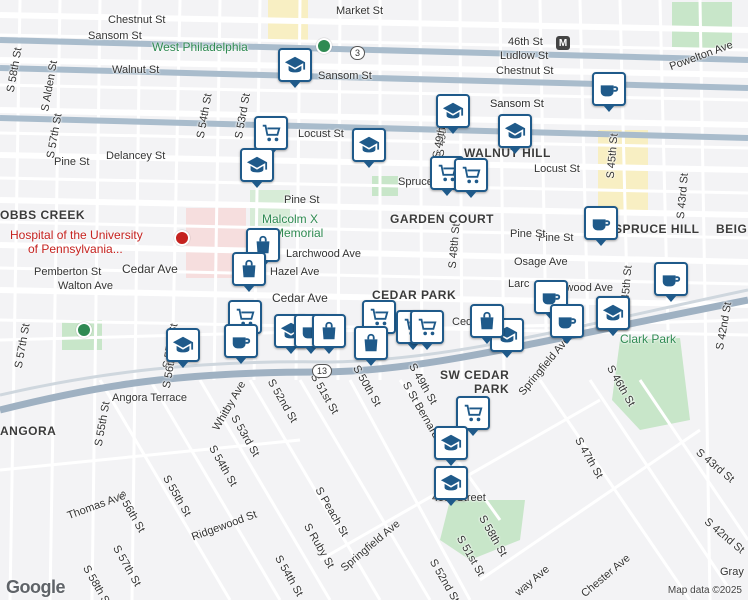 The image size is (748, 600). I want to click on street-label: Walnut St, so click(136, 70).